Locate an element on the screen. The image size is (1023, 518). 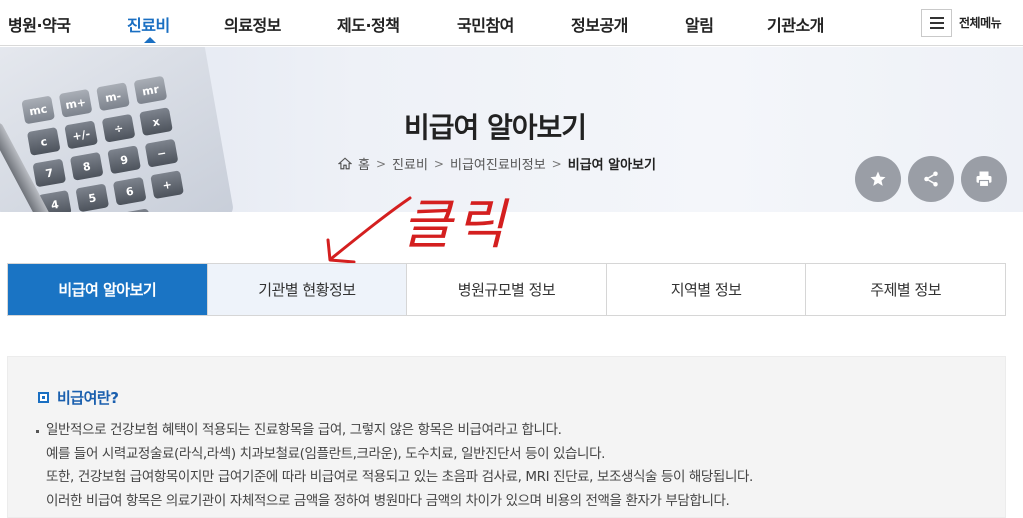
calc-key: m- is located at coordinates (113, 97).